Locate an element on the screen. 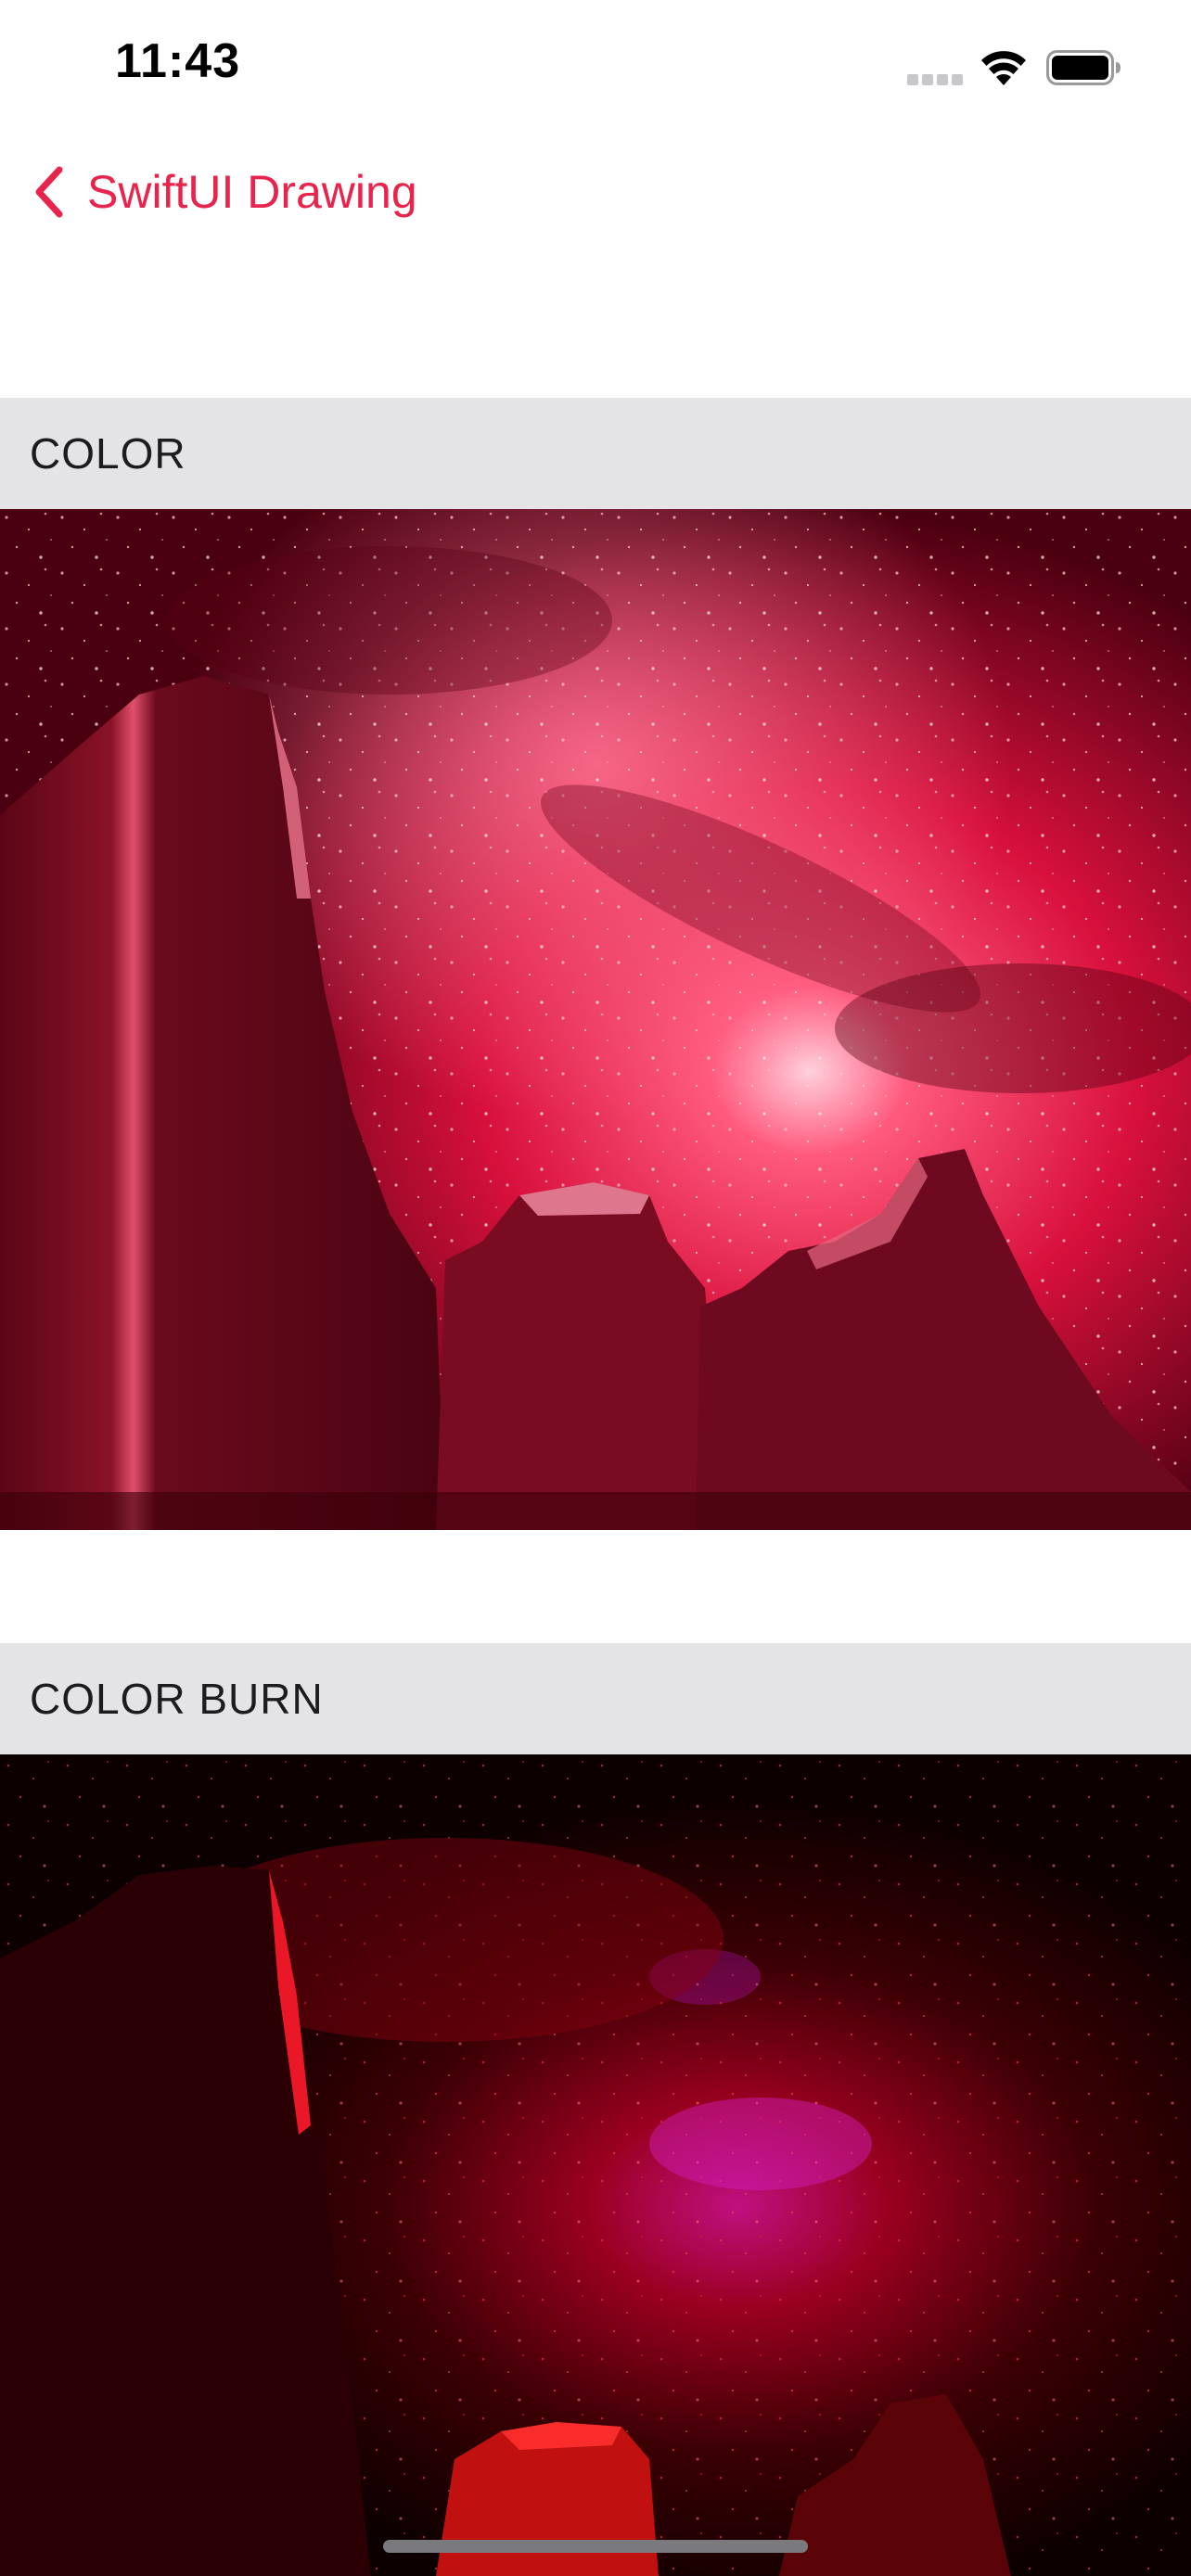 The height and width of the screenshot is (2576, 1191). back-button: SwiftUI Drawing is located at coordinates (224, 191).